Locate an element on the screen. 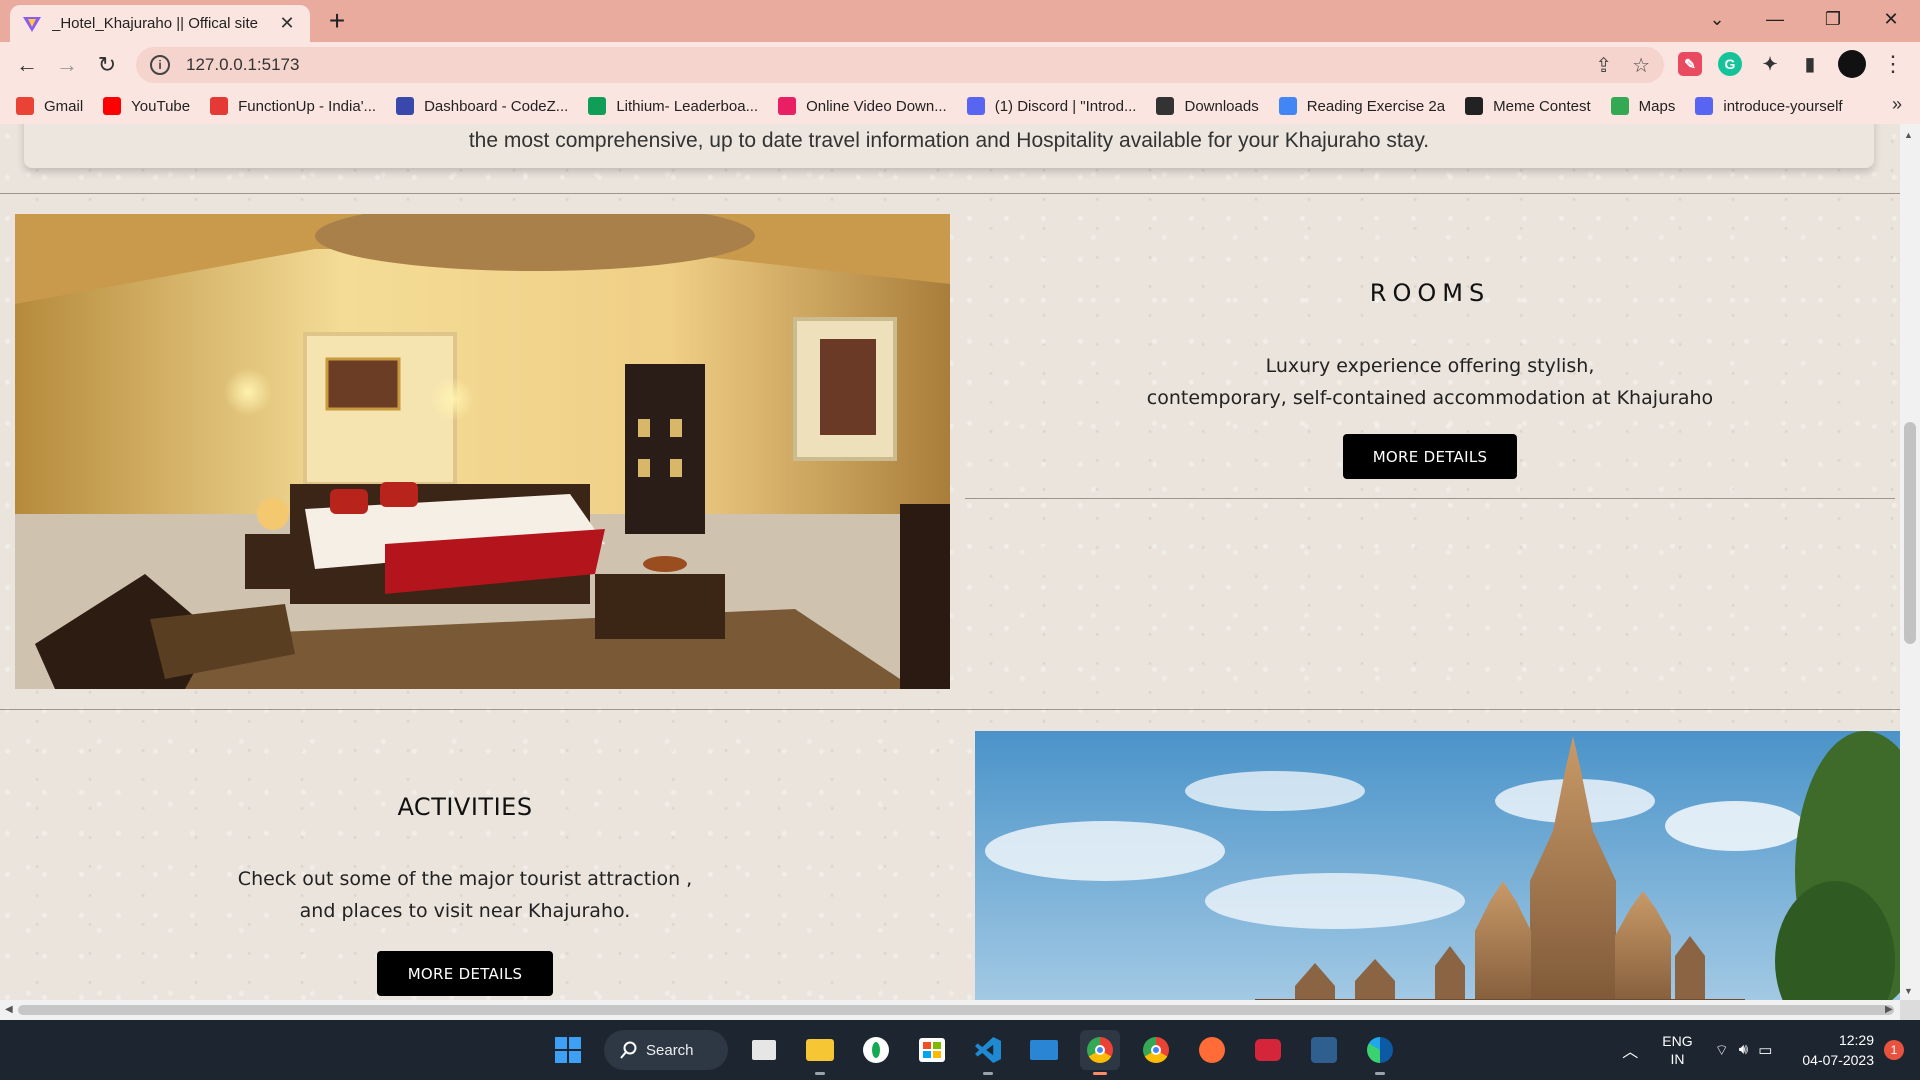 The height and width of the screenshot is (1080, 1920). tab-title: _Hotel_Khajuraho || Offical site is located at coordinates (155, 23).